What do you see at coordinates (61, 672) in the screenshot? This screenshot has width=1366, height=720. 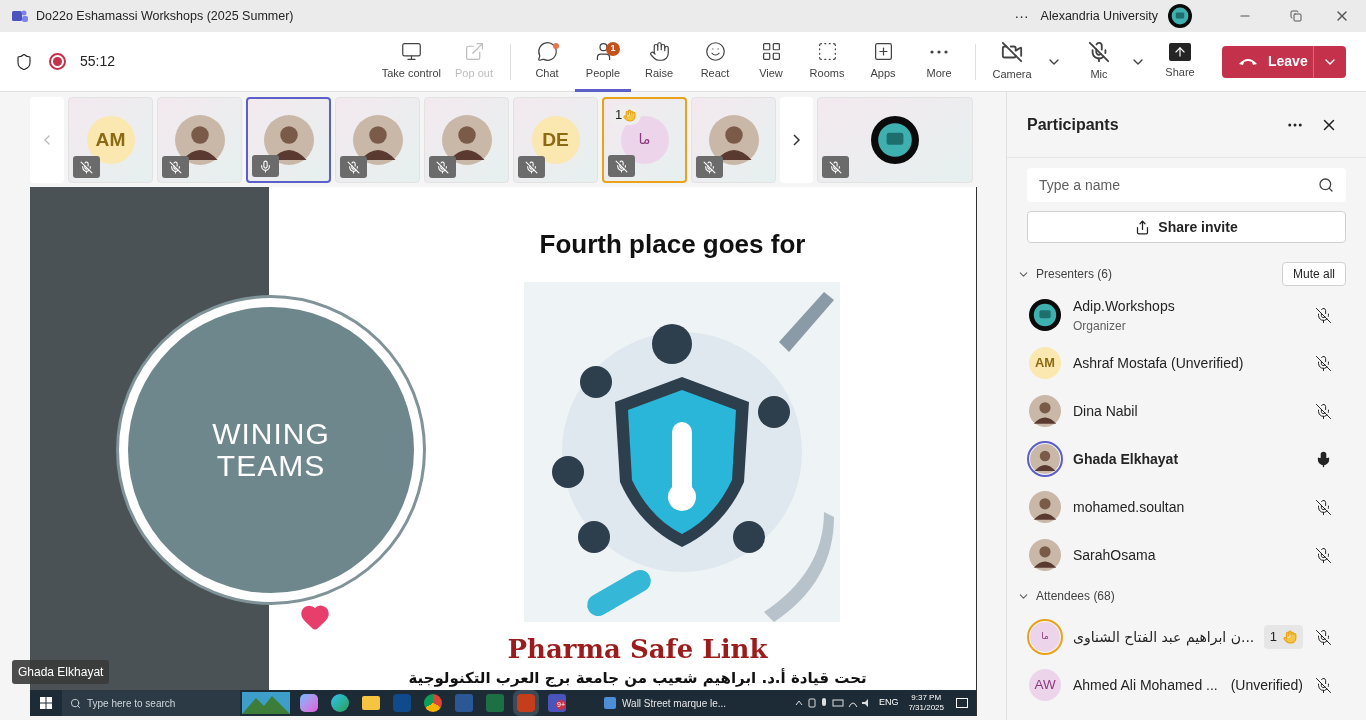 I see `presenter-name-tag: Ghada Elkhayat` at bounding box center [61, 672].